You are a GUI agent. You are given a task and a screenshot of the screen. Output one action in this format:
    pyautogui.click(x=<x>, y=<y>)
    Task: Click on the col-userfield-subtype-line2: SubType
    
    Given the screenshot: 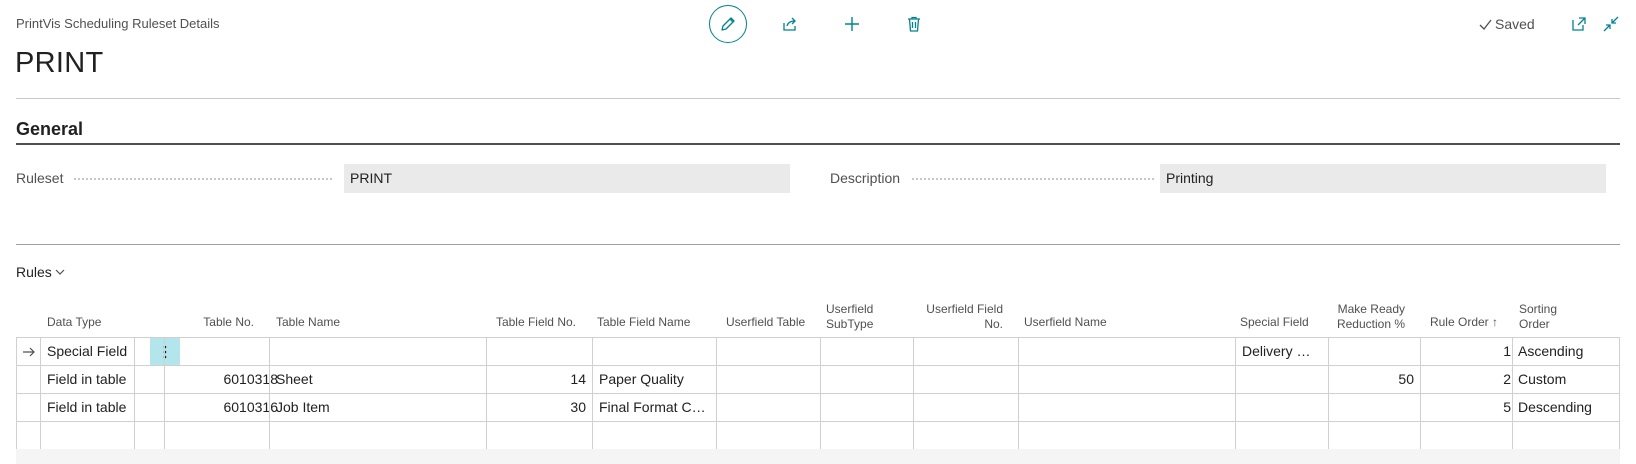 What is the action you would take?
    pyautogui.click(x=850, y=324)
    